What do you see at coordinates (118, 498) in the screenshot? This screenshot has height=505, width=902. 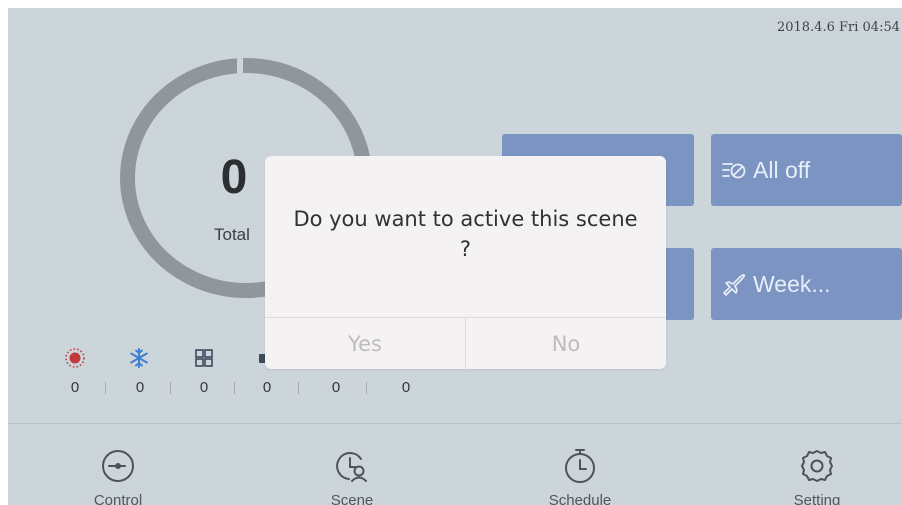 I see `nav-label: Control` at bounding box center [118, 498].